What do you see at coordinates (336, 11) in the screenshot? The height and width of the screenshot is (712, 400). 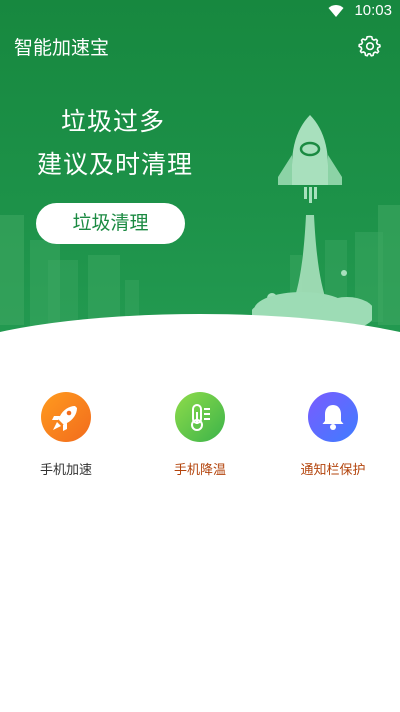 I see `wifi-icon` at bounding box center [336, 11].